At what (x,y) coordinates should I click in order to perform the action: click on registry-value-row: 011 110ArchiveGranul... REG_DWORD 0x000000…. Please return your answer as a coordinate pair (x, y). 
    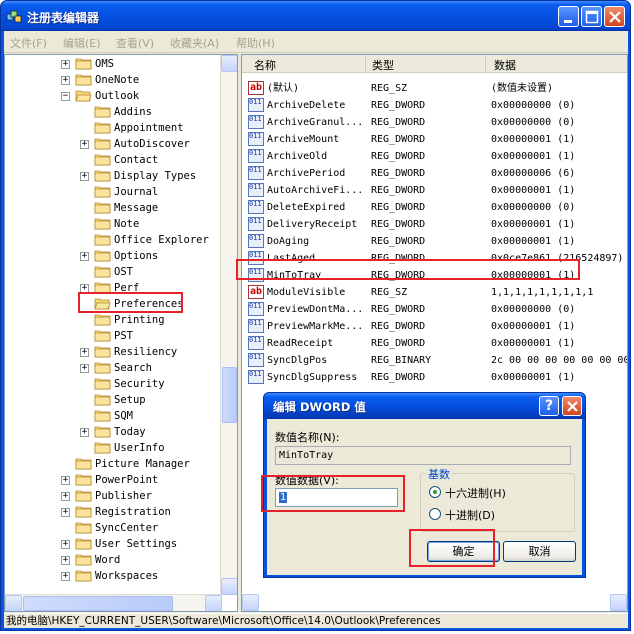
    Looking at the image, I should click on (434, 122).